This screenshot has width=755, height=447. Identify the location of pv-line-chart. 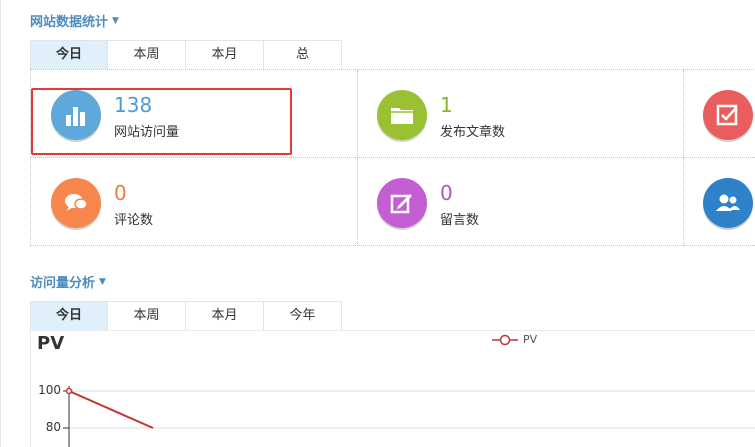
(409, 416).